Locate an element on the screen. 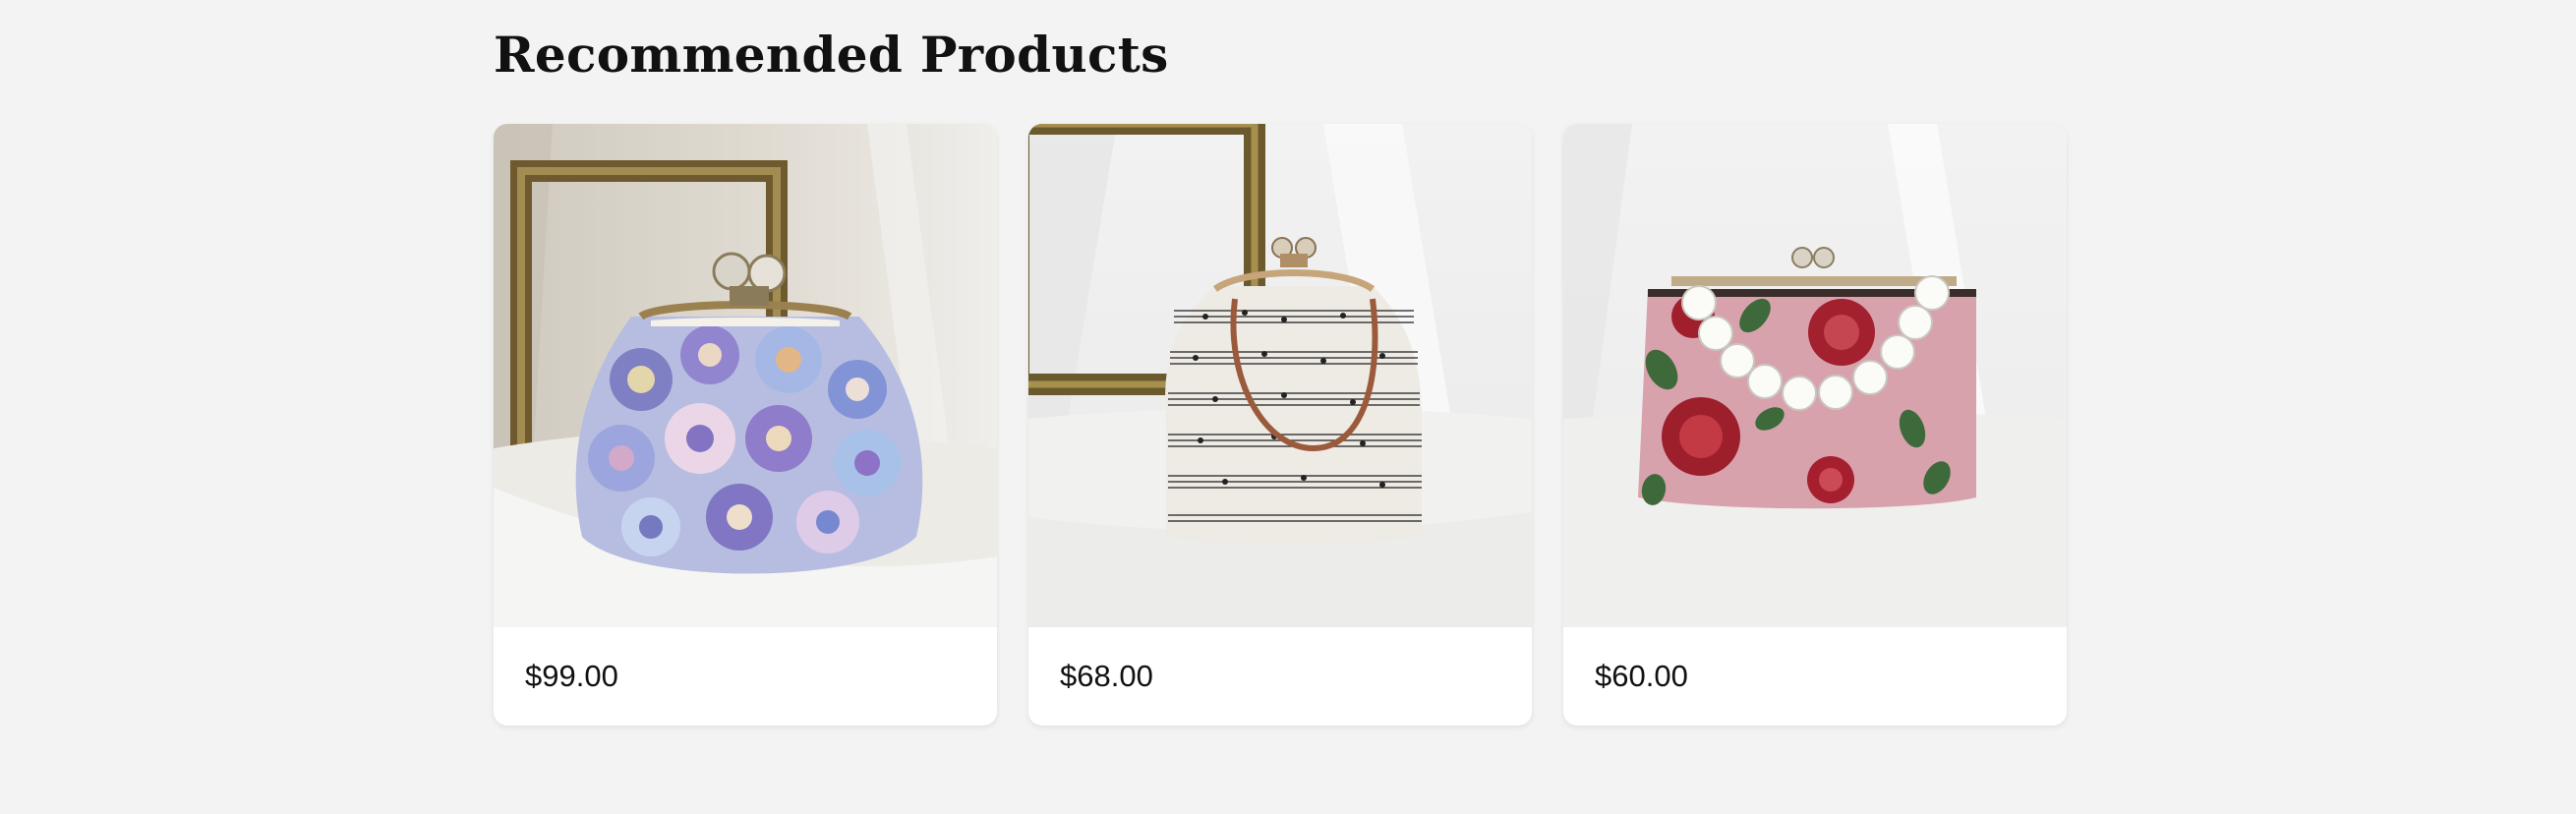  product-card: $68.00 is located at coordinates (1280, 425).